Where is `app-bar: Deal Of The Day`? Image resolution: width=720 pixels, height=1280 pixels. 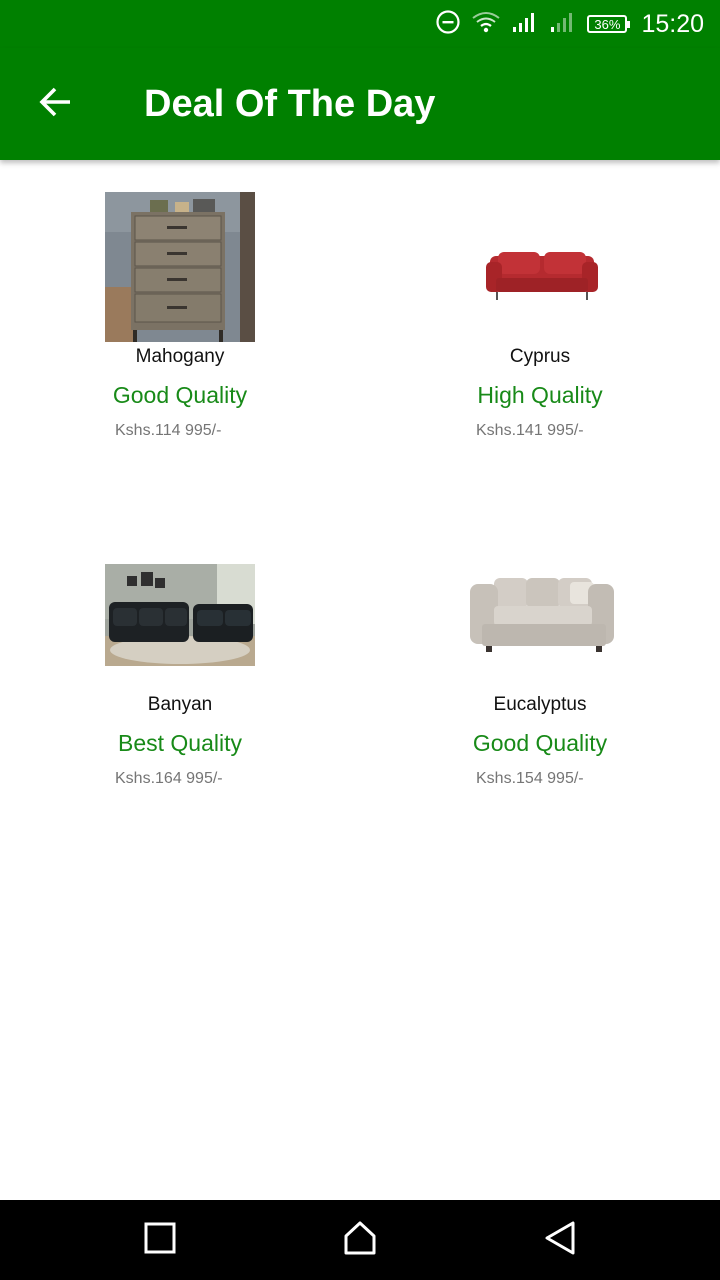 app-bar: Deal Of The Day is located at coordinates (360, 104).